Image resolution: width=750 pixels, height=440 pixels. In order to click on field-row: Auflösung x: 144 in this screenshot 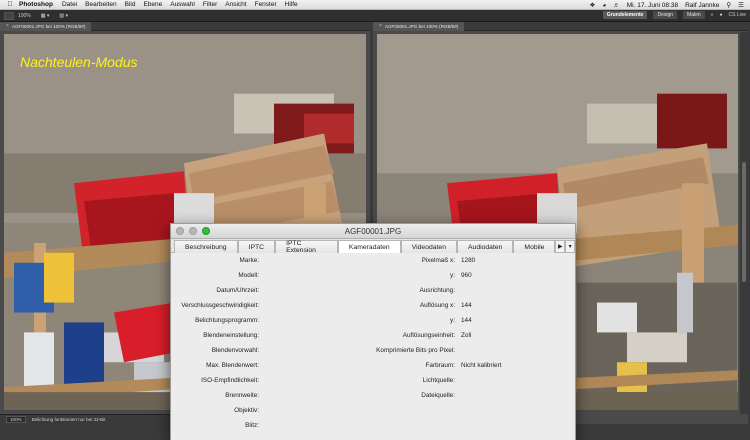, I will do `click(396, 305)`.